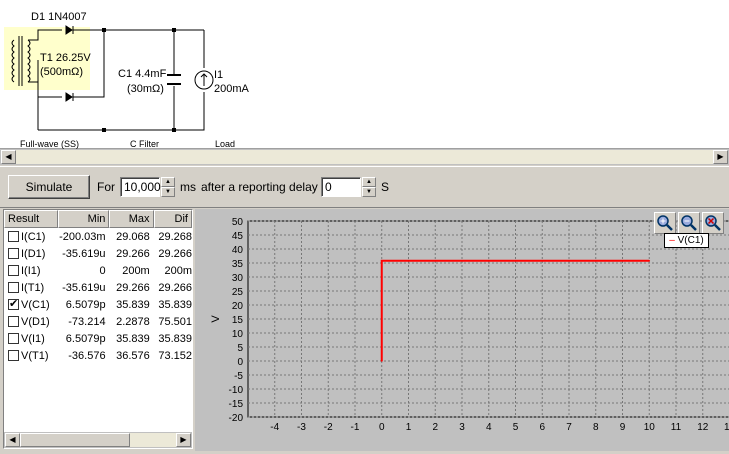 The height and width of the screenshot is (454, 729). What do you see at coordinates (236, 390) in the screenshot?
I see `y-tick-label: -10` at bounding box center [236, 390].